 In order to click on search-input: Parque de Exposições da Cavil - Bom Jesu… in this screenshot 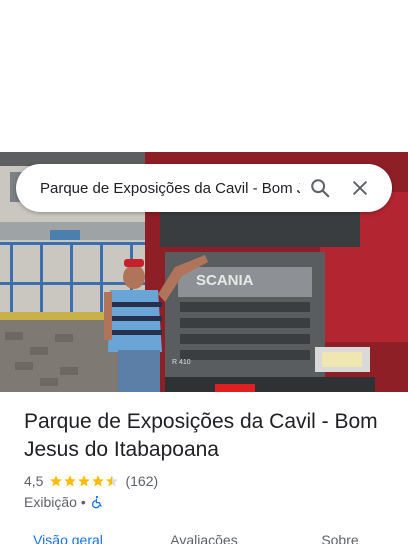, I will do `click(170, 188)`.